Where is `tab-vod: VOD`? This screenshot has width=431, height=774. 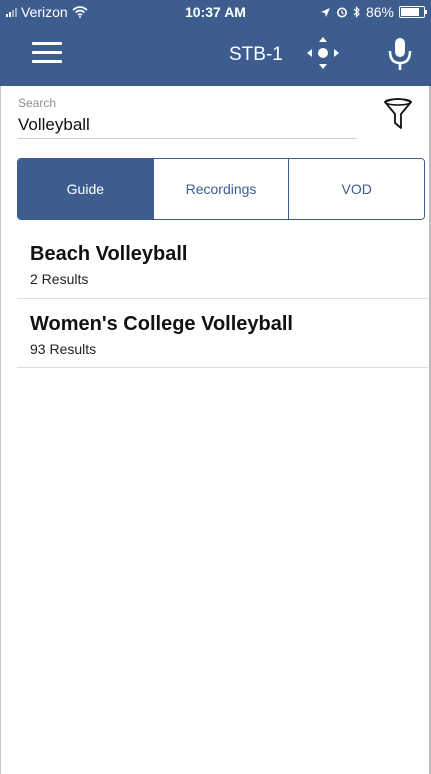 tab-vod: VOD is located at coordinates (356, 189).